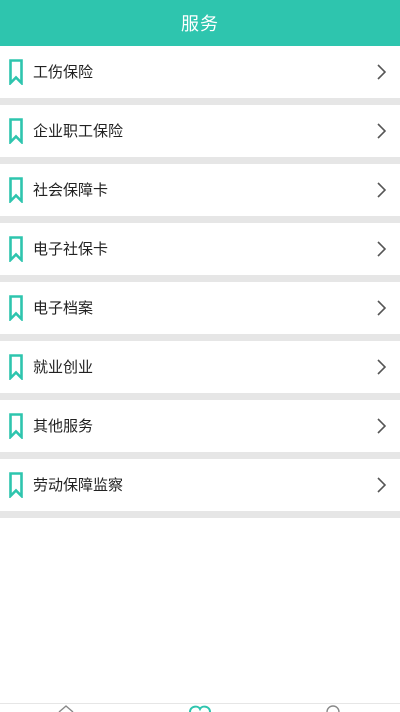 This screenshot has height=712, width=400. What do you see at coordinates (63, 308) in the screenshot?
I see `list-item-label: 电子档案` at bounding box center [63, 308].